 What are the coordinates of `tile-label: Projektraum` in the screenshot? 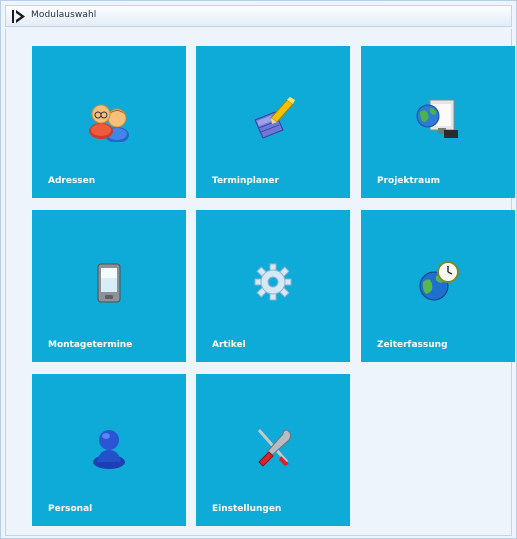 It's located at (408, 181).